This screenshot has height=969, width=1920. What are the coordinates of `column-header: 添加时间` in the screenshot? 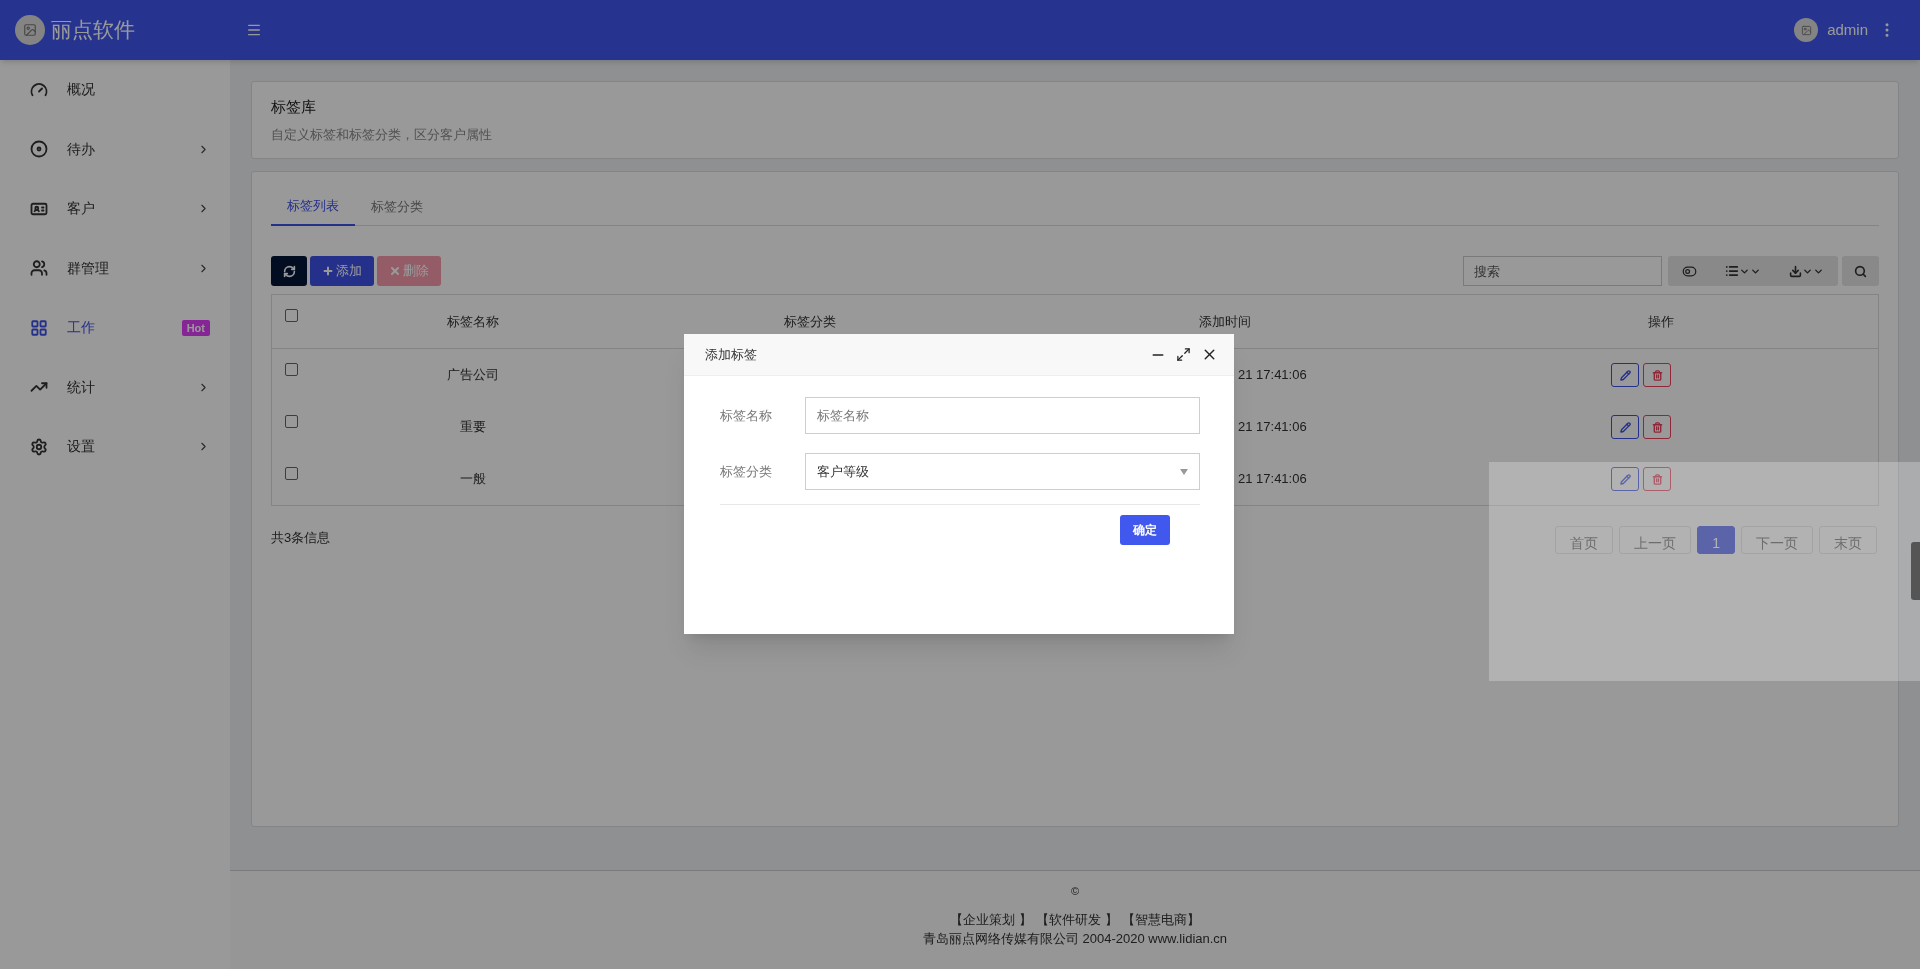 It's located at (1225, 321).